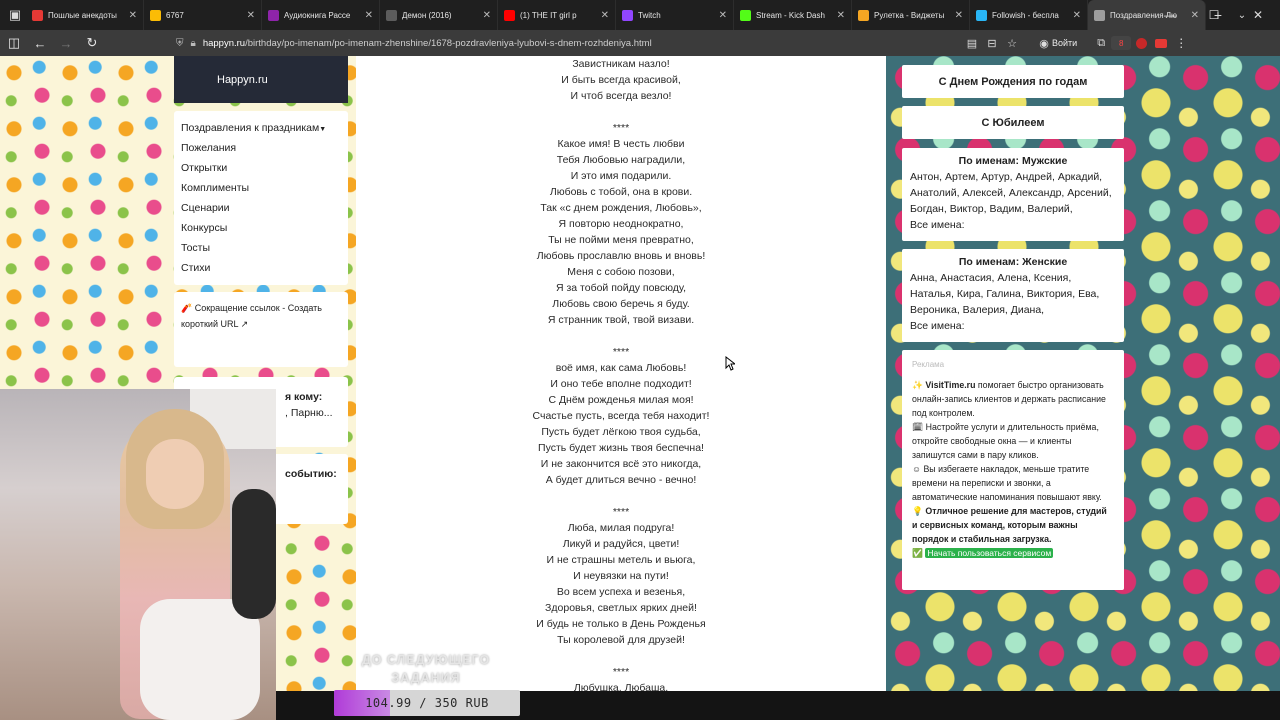 The height and width of the screenshot is (720, 1280). Describe the element at coordinates (675, 15) in the screenshot. I see `browser-tab: Twitch ✕` at that location.